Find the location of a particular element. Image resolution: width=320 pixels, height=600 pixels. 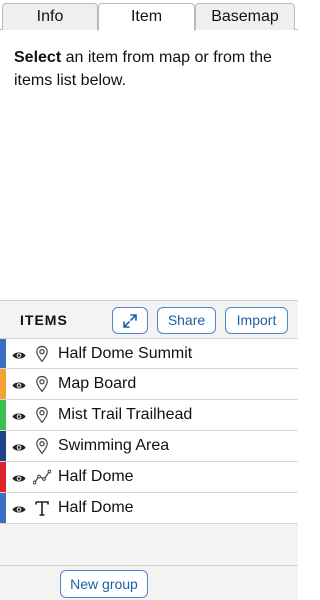

tab-info: Info is located at coordinates (50, 16).